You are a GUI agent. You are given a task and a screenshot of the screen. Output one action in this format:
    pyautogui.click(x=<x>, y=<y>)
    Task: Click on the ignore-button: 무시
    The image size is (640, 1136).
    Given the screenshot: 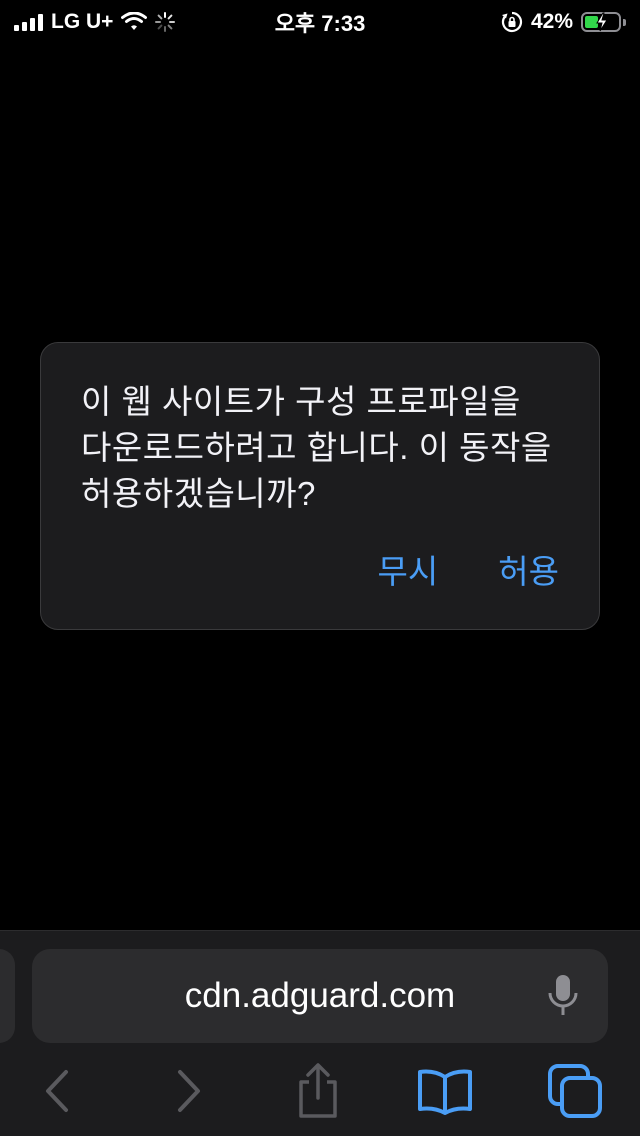 What is the action you would take?
    pyautogui.click(x=408, y=569)
    